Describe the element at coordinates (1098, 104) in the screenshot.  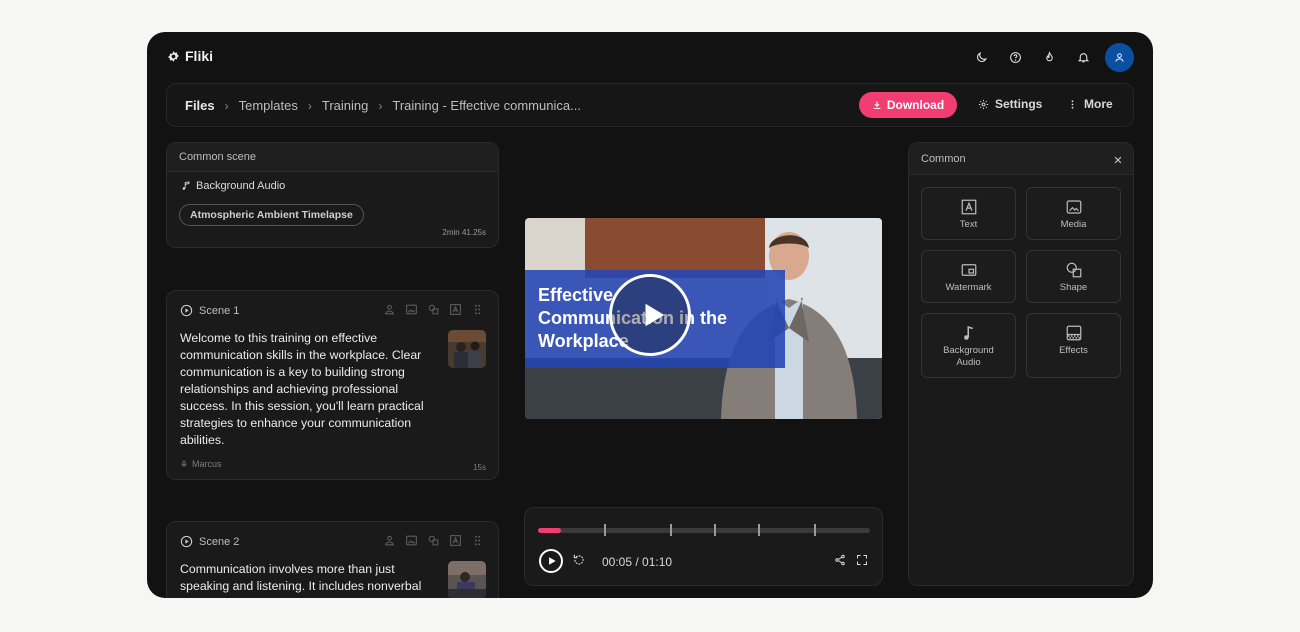
I see `more-label: More` at that location.